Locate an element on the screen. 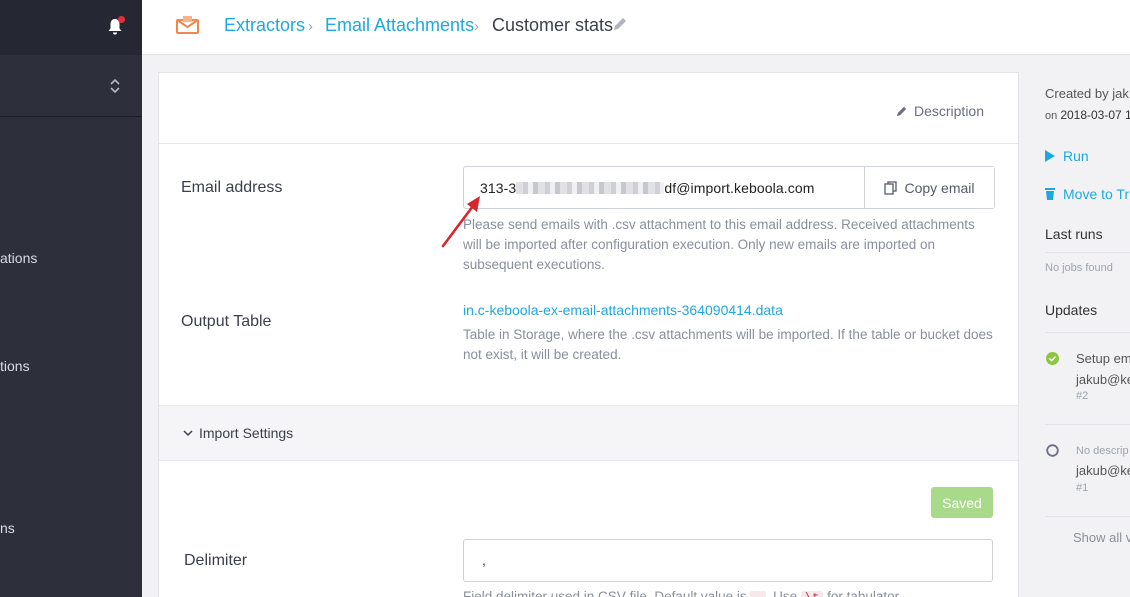 The image size is (1130, 597). copy-icon is located at coordinates (891, 187).